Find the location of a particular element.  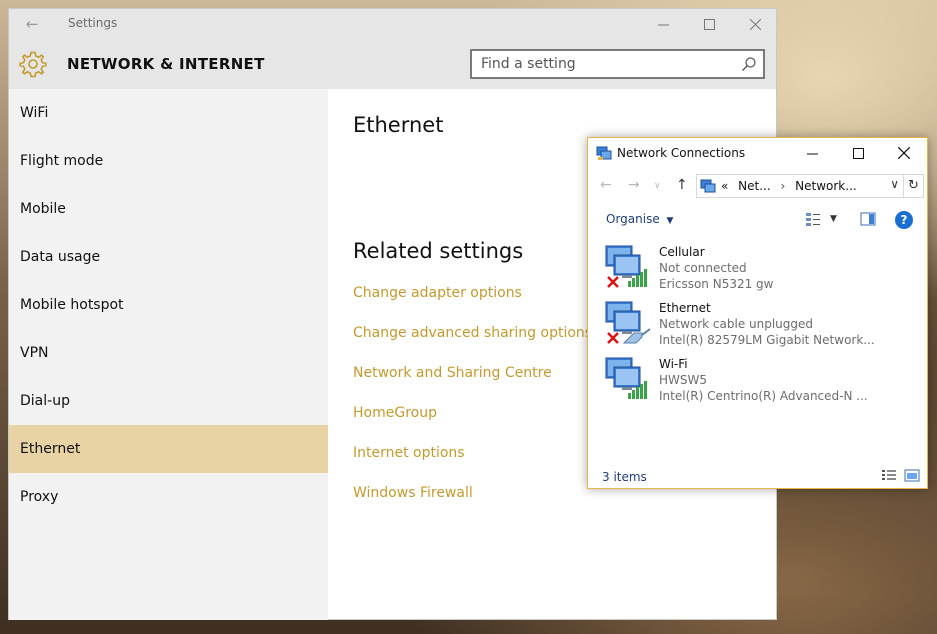

nc-maximize-button is located at coordinates (858, 153).